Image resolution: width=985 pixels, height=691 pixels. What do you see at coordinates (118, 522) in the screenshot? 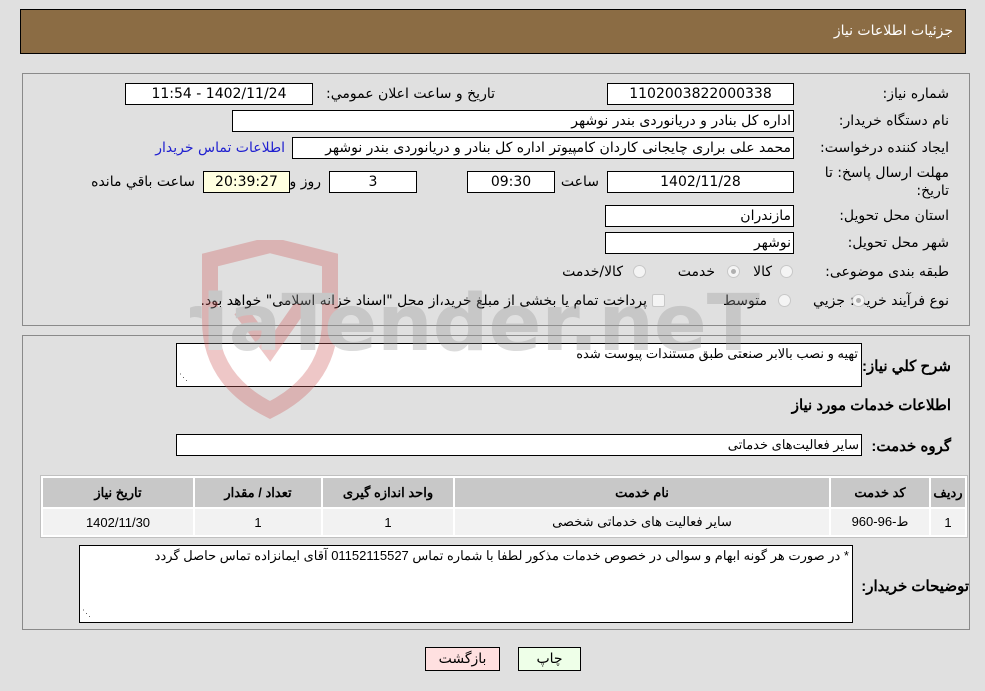
I see `cell-need-date: 1402/11/30` at bounding box center [118, 522].